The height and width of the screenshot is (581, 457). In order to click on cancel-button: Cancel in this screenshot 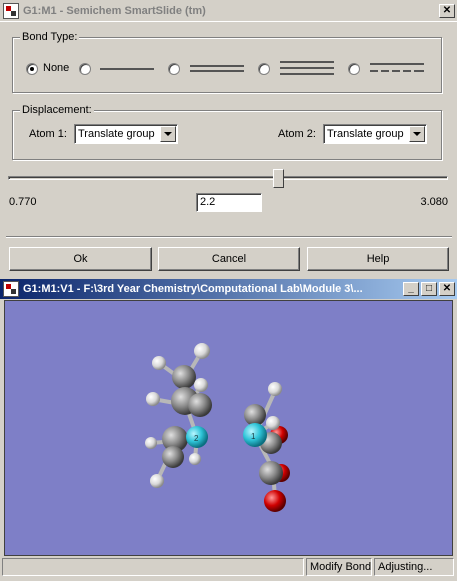, I will do `click(229, 259)`.